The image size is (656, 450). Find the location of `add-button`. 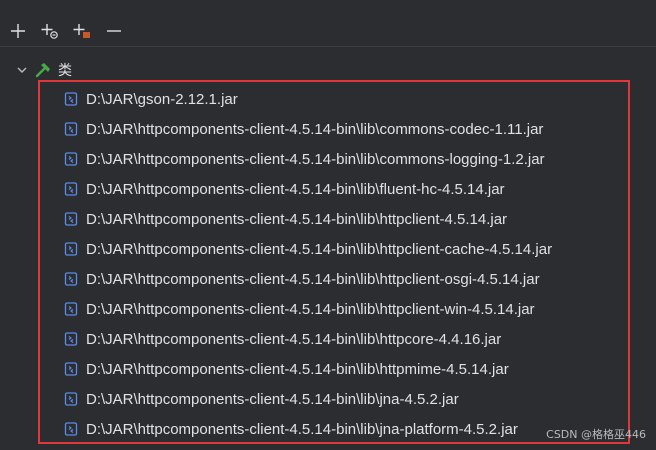

add-button is located at coordinates (18, 31).